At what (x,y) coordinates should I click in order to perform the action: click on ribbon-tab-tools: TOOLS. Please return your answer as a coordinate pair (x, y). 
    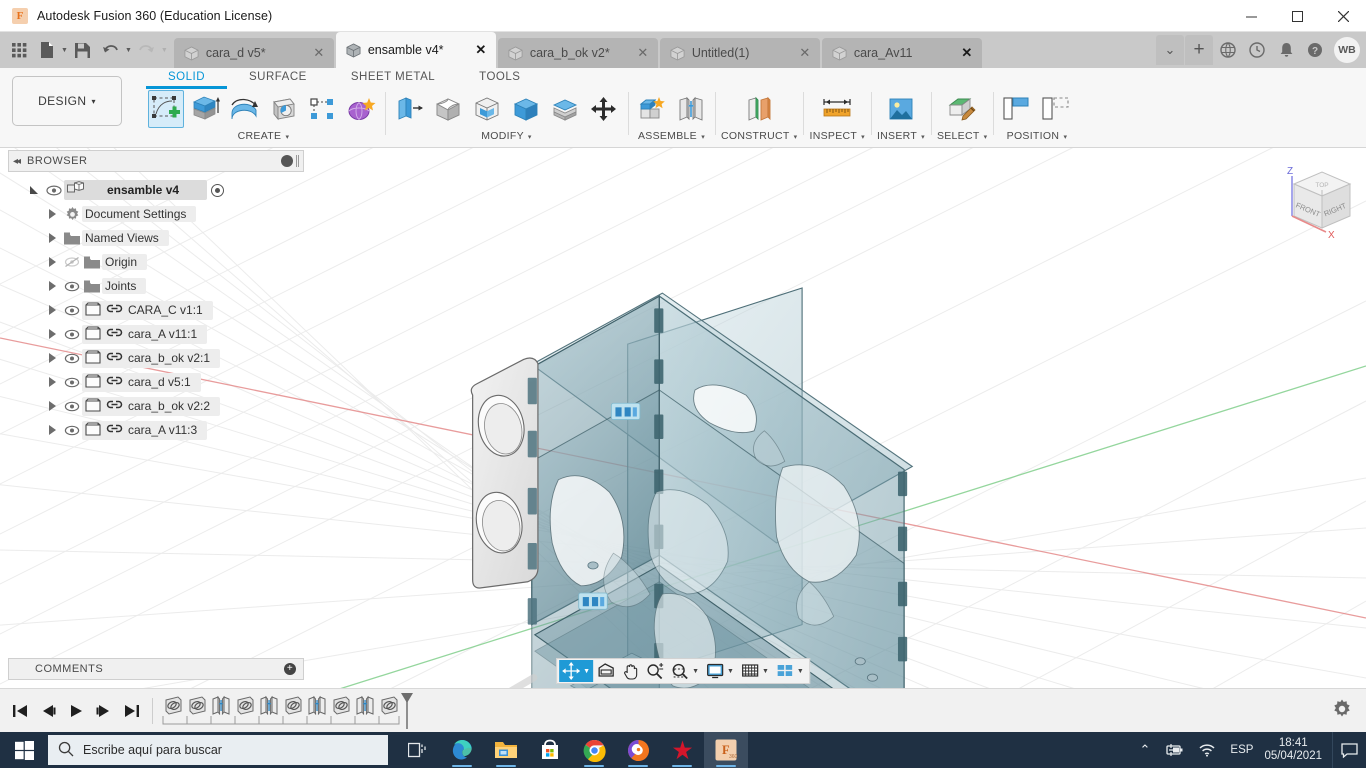
    Looking at the image, I should click on (499, 80).